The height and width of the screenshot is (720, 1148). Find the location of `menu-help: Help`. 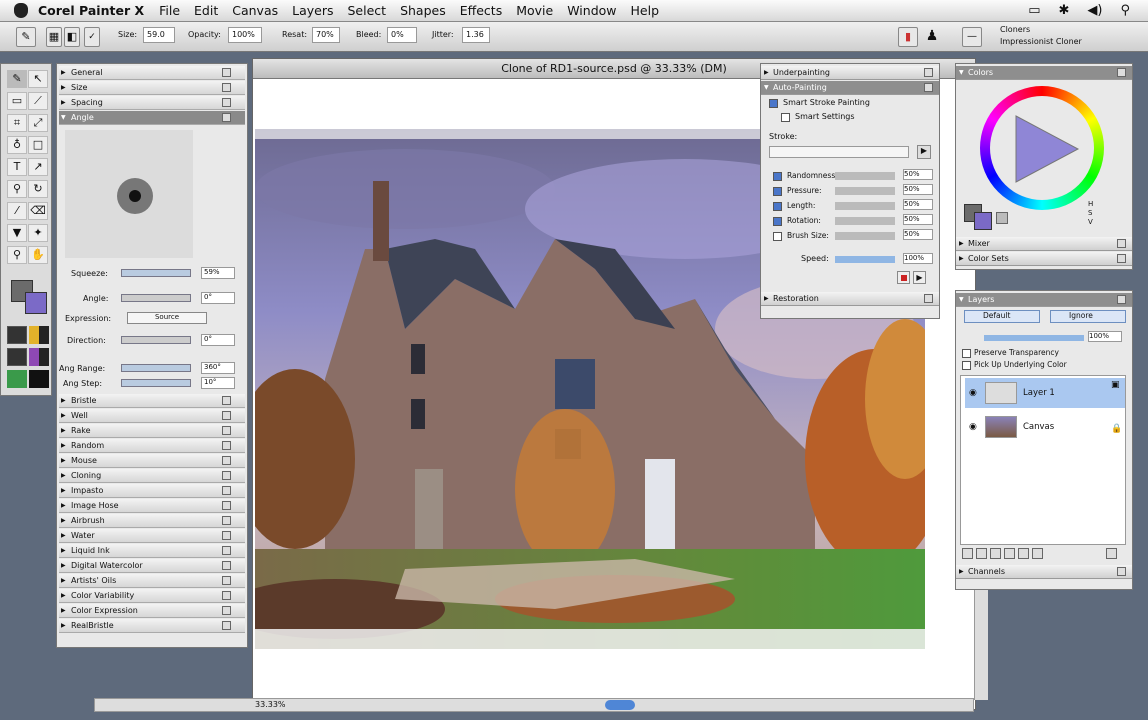

menu-help: Help is located at coordinates (645, 10).